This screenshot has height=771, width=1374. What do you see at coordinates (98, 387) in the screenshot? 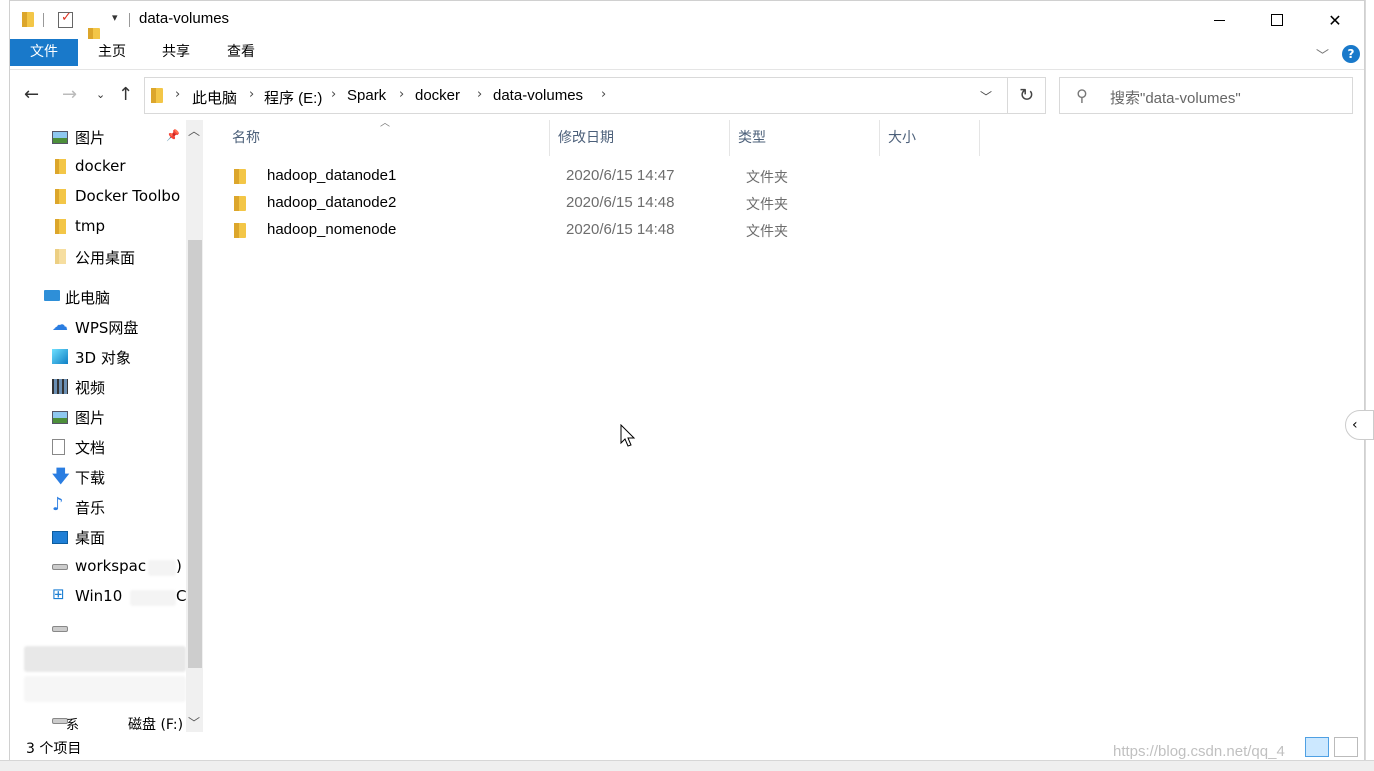
I see `nav-item-videos: 视频` at bounding box center [98, 387].